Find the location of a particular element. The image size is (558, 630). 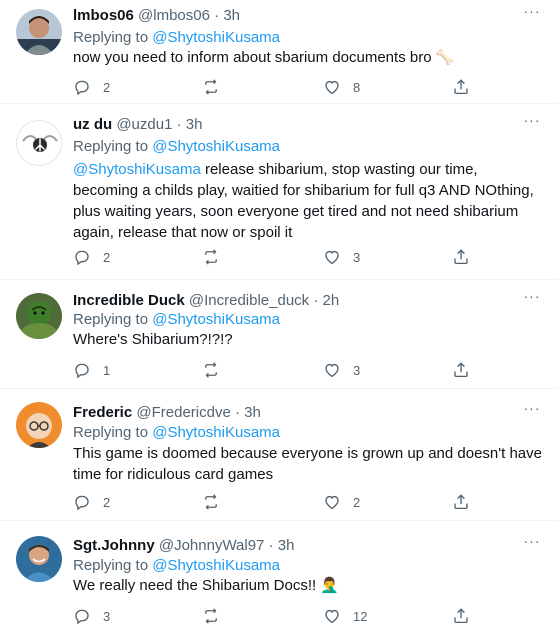

tweet-header: Incredible Duck @Incredible_duck · 2h is located at coordinates (295, 301).